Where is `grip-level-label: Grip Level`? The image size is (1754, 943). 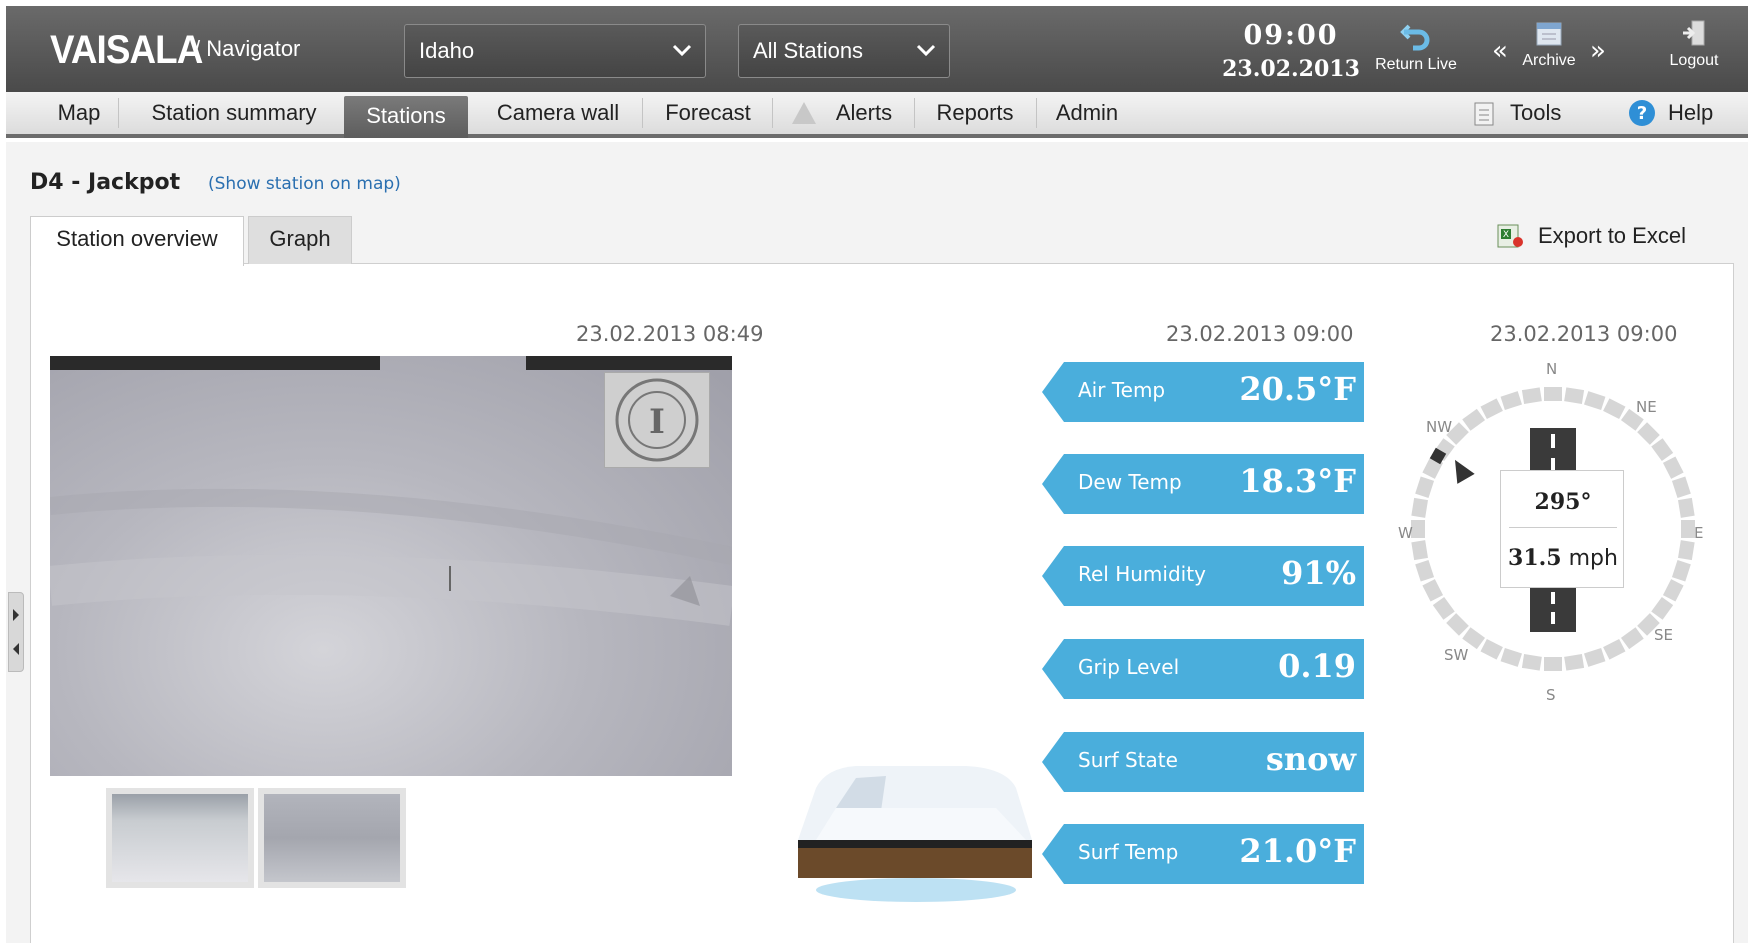 grip-level-label: Grip Level is located at coordinates (1129, 667).